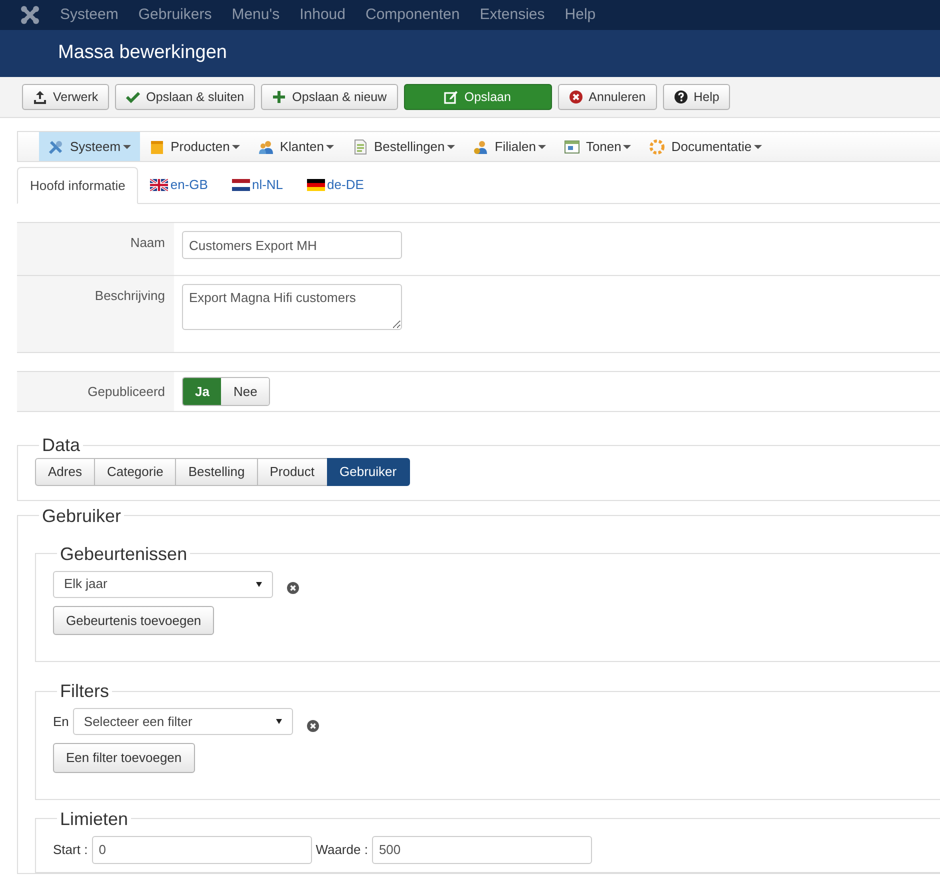 Image resolution: width=940 pixels, height=894 pixels. I want to click on start-field: 0, so click(202, 850).